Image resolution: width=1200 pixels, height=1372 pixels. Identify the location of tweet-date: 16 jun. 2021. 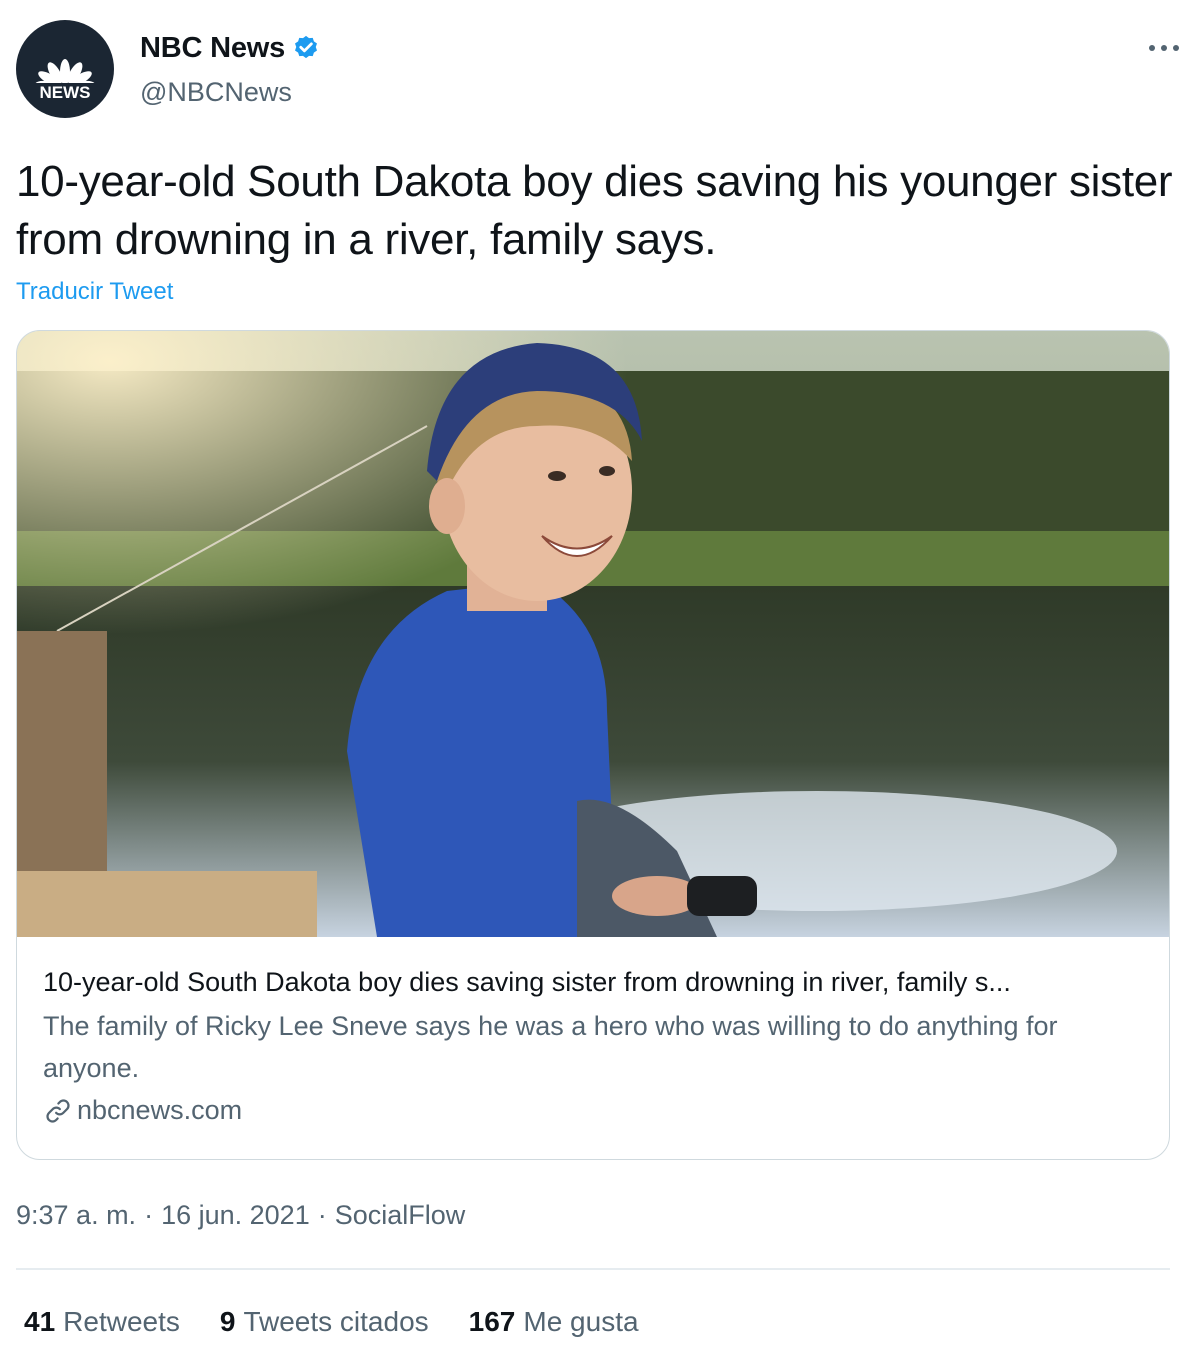
(235, 1215).